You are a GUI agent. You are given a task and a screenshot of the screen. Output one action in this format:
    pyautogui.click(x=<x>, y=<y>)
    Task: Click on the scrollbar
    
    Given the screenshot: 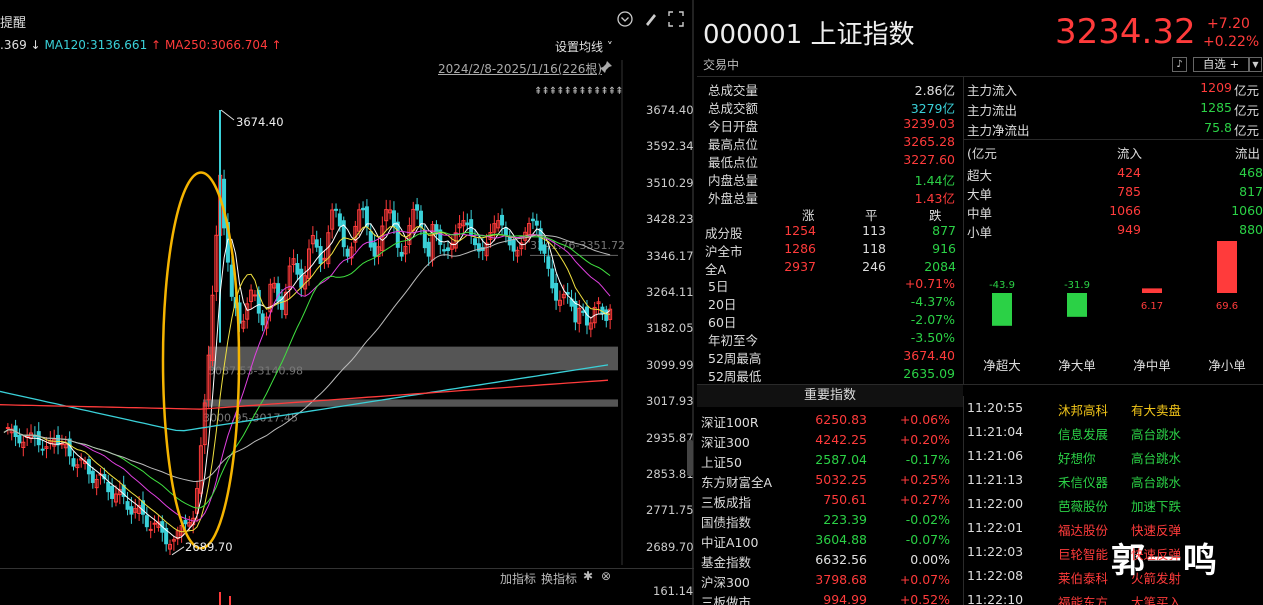 What is the action you would take?
    pyautogui.click(x=690, y=458)
    